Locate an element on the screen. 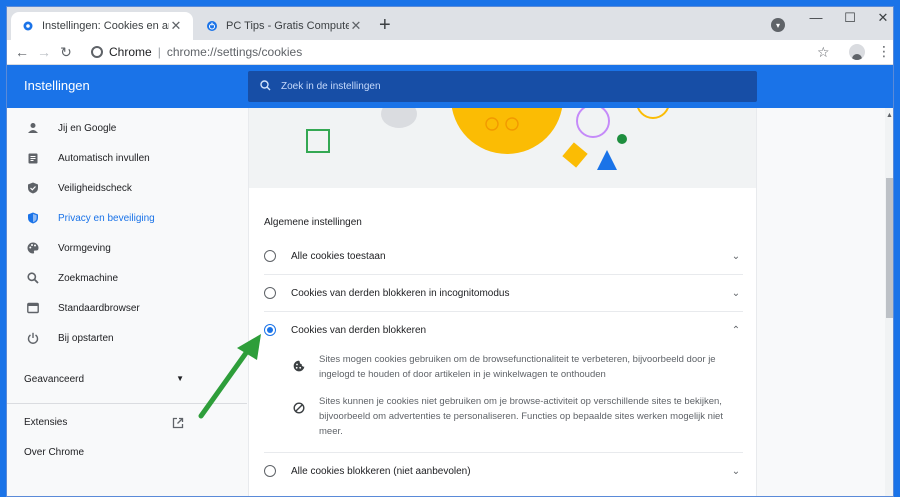 This screenshot has width=900, height=497. settings-header: Instellingen is located at coordinates (450, 86).